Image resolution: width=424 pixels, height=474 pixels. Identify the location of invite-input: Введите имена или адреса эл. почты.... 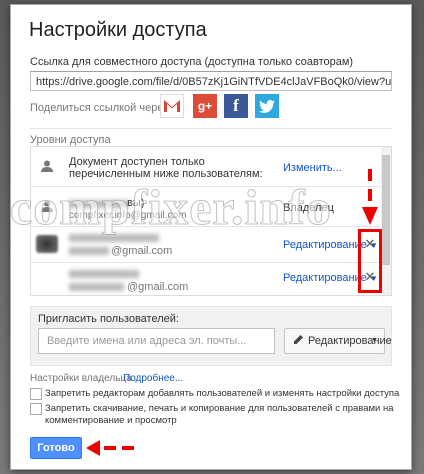
(156, 341).